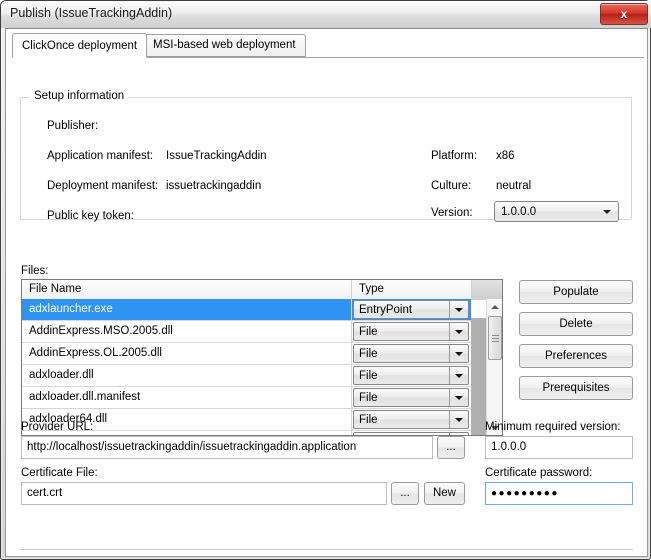 The height and width of the screenshot is (560, 651). Describe the element at coordinates (100, 156) in the screenshot. I see `application-manifest-label: Application manifest:` at that location.